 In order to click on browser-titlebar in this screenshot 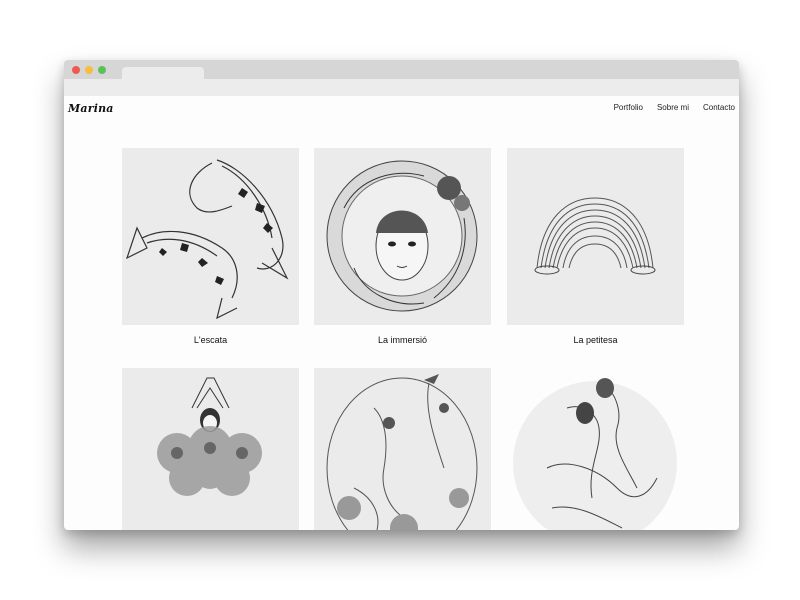, I will do `click(401, 69)`.